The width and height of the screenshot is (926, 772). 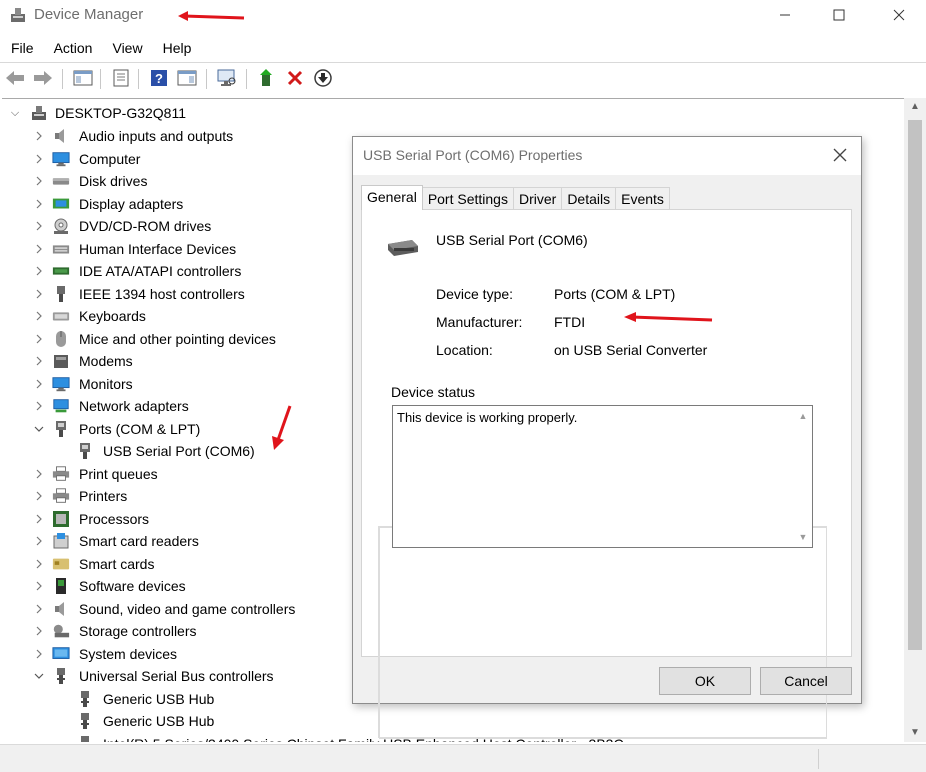 What do you see at coordinates (282, 427) in the screenshot?
I see `annotation-arrow-usb-port` at bounding box center [282, 427].